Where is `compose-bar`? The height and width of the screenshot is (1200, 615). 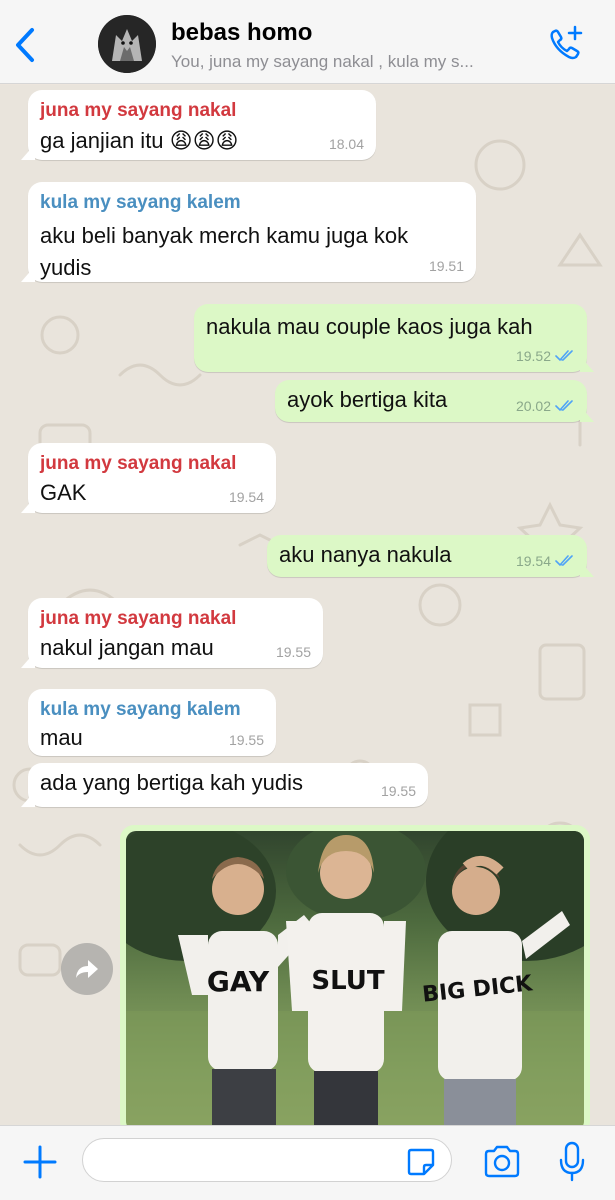 compose-bar is located at coordinates (307, 1162).